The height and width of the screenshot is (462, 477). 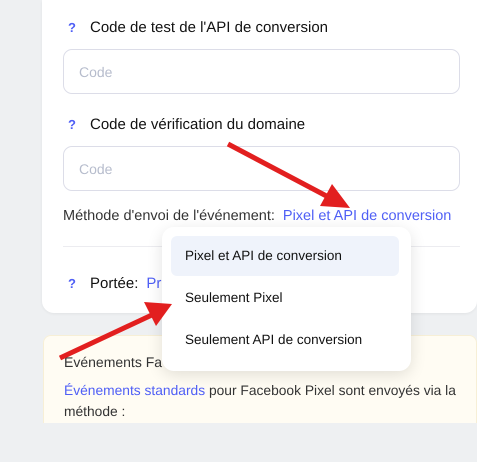 I want to click on scope-label: Portée:, so click(x=114, y=283).